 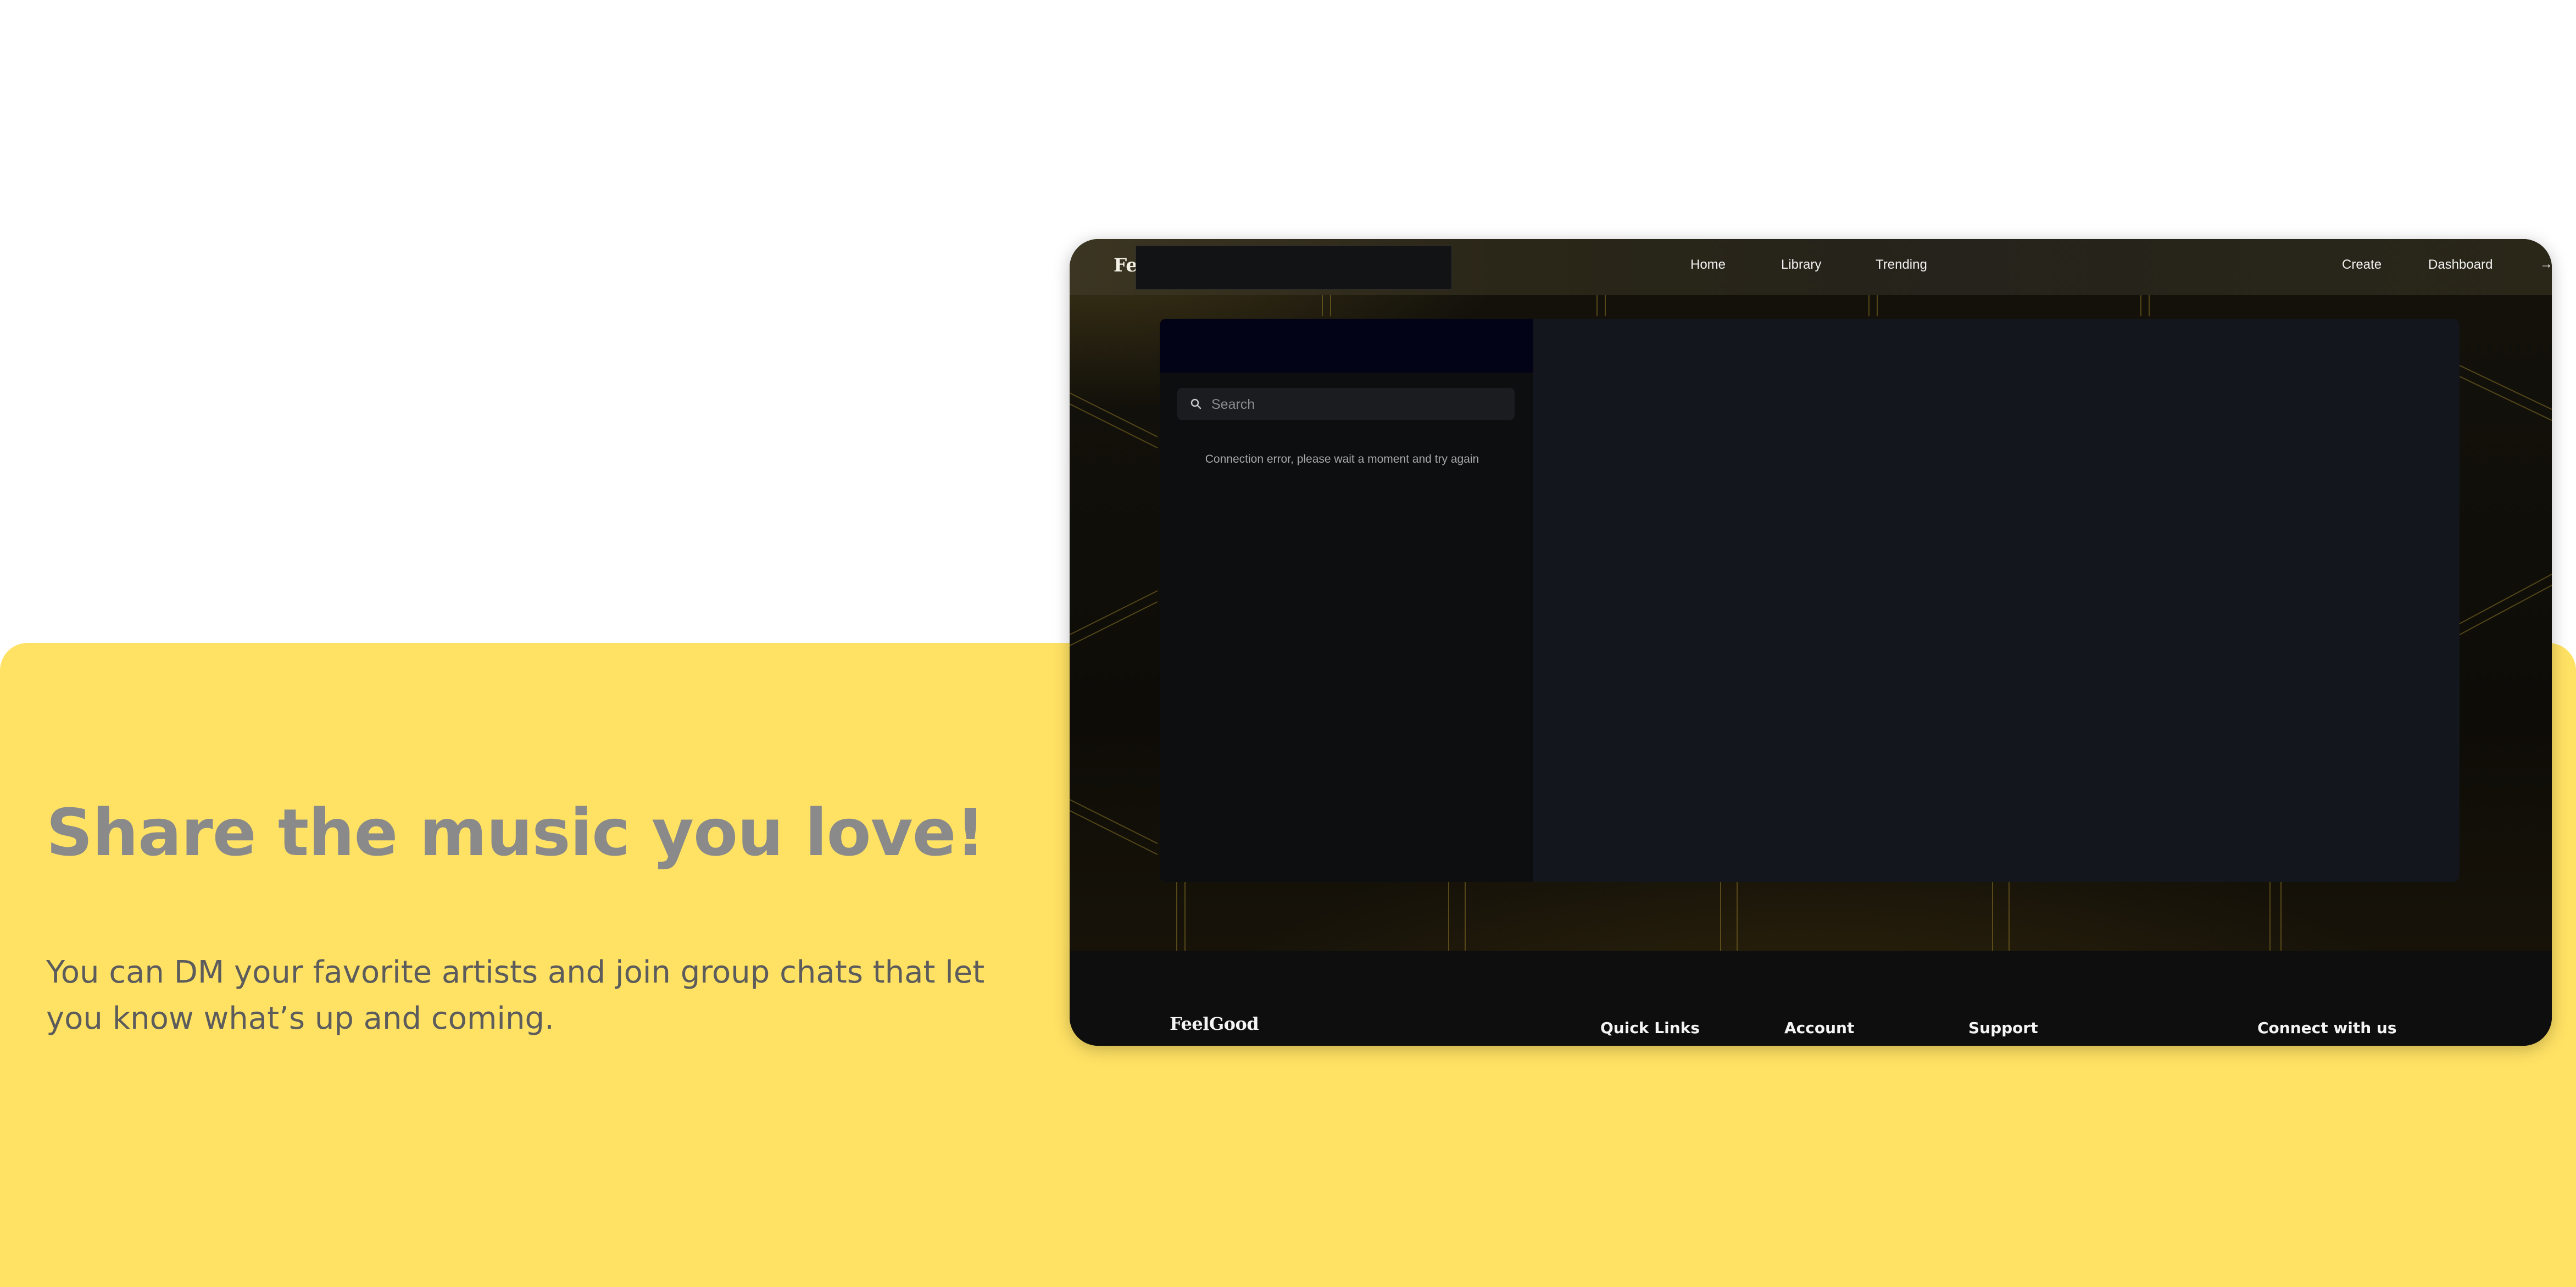 I want to click on search-icon, so click(x=1195, y=403).